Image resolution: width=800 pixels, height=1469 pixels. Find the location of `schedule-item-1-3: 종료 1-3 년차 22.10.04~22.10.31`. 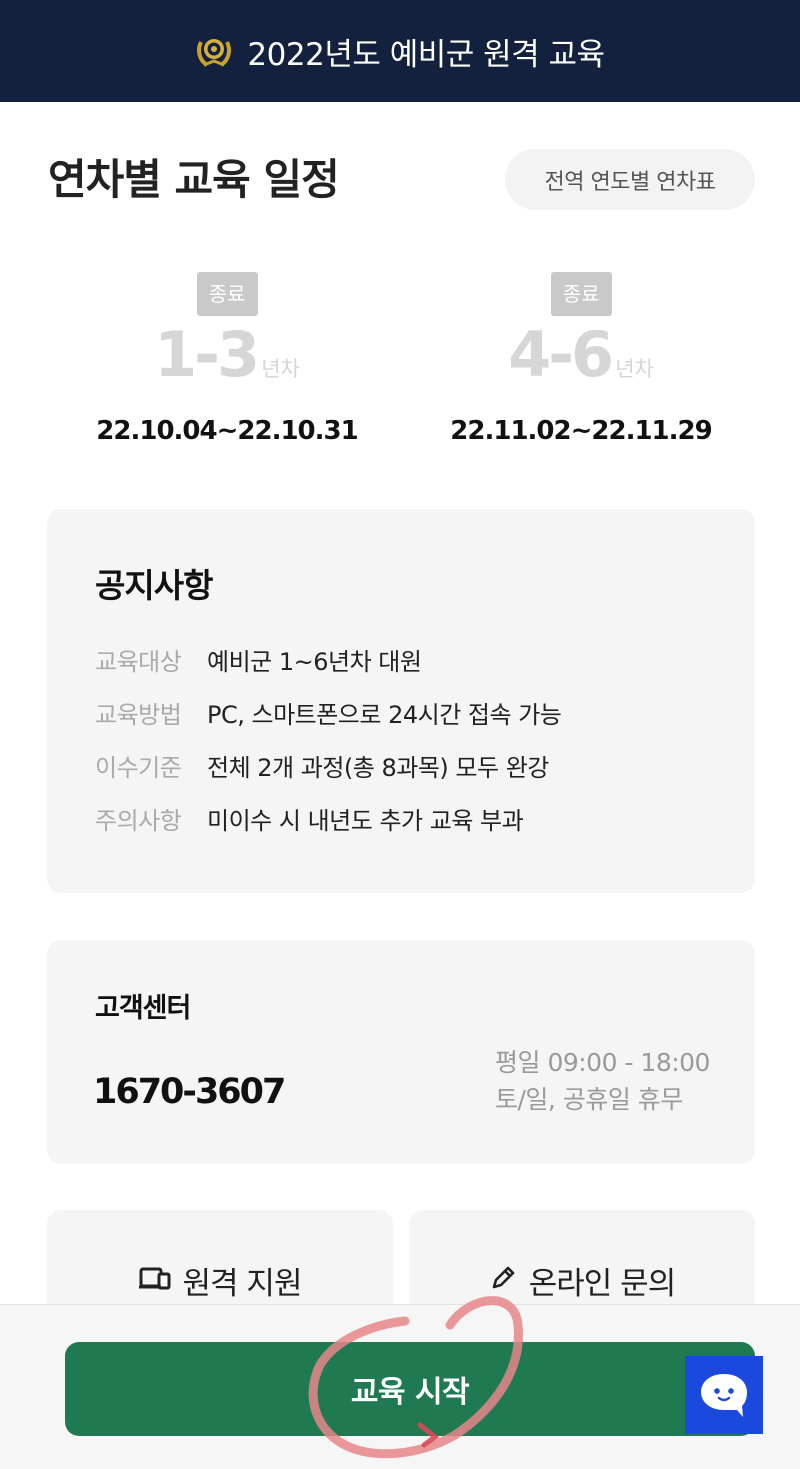

schedule-item-1-3: 종료 1-3 년차 22.10.04~22.10.31 is located at coordinates (227, 359).